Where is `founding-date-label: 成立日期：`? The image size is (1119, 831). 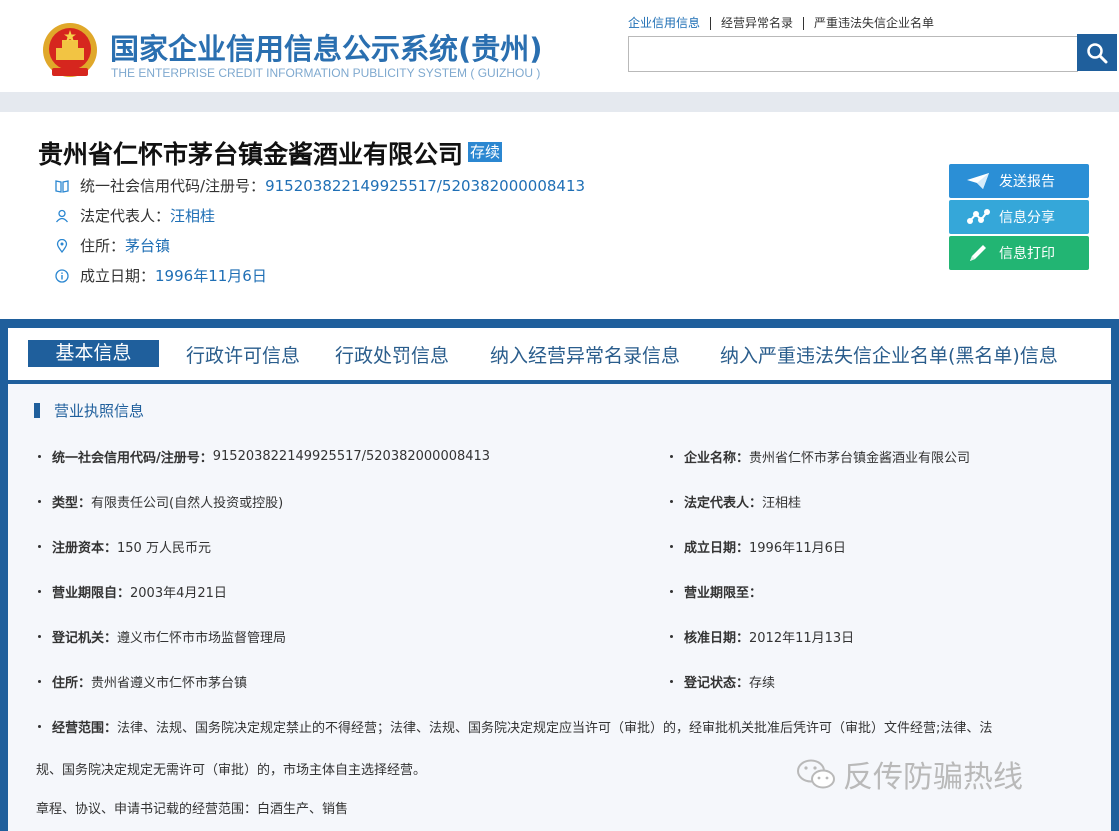
founding-date-label: 成立日期： is located at coordinates (118, 276).